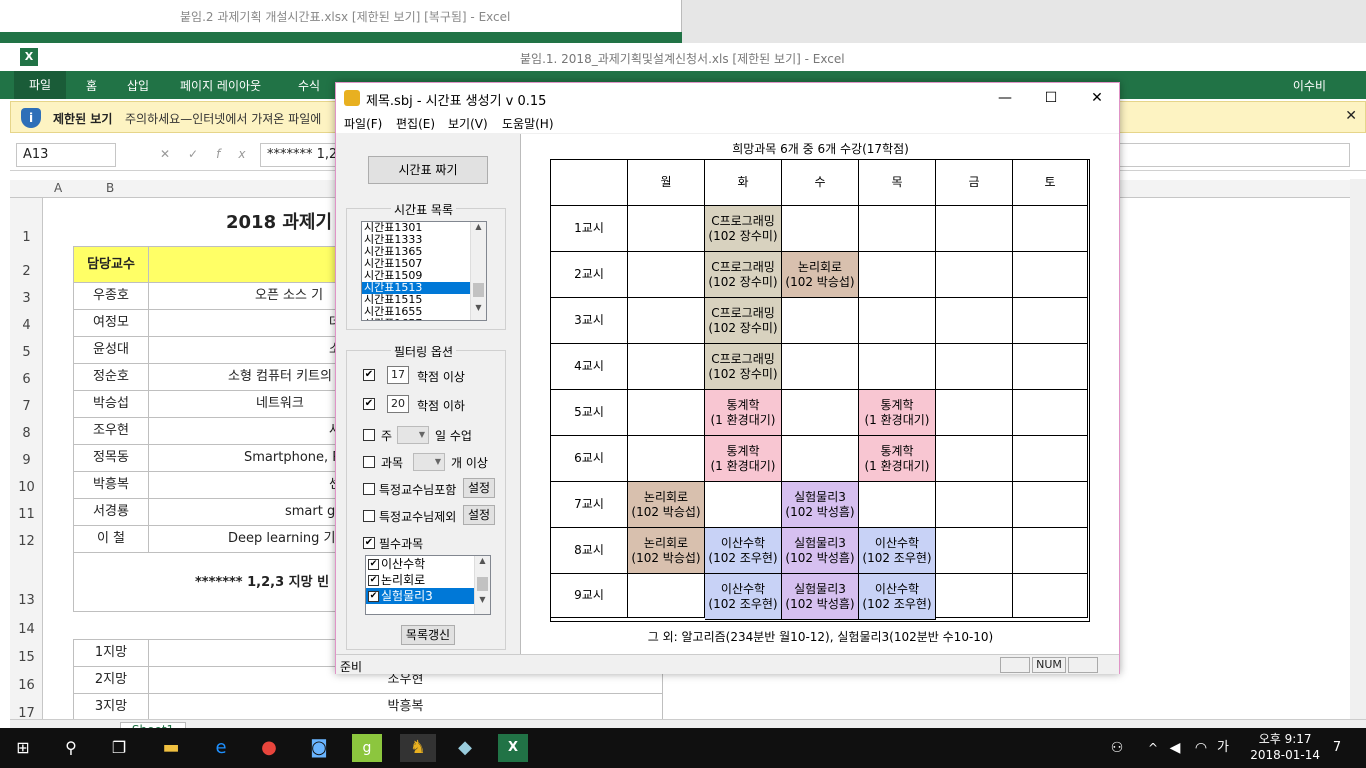 The width and height of the screenshot is (1366, 768). What do you see at coordinates (428, 170) in the screenshot?
I see `make-timetable-button: 시간표 짜기` at bounding box center [428, 170].